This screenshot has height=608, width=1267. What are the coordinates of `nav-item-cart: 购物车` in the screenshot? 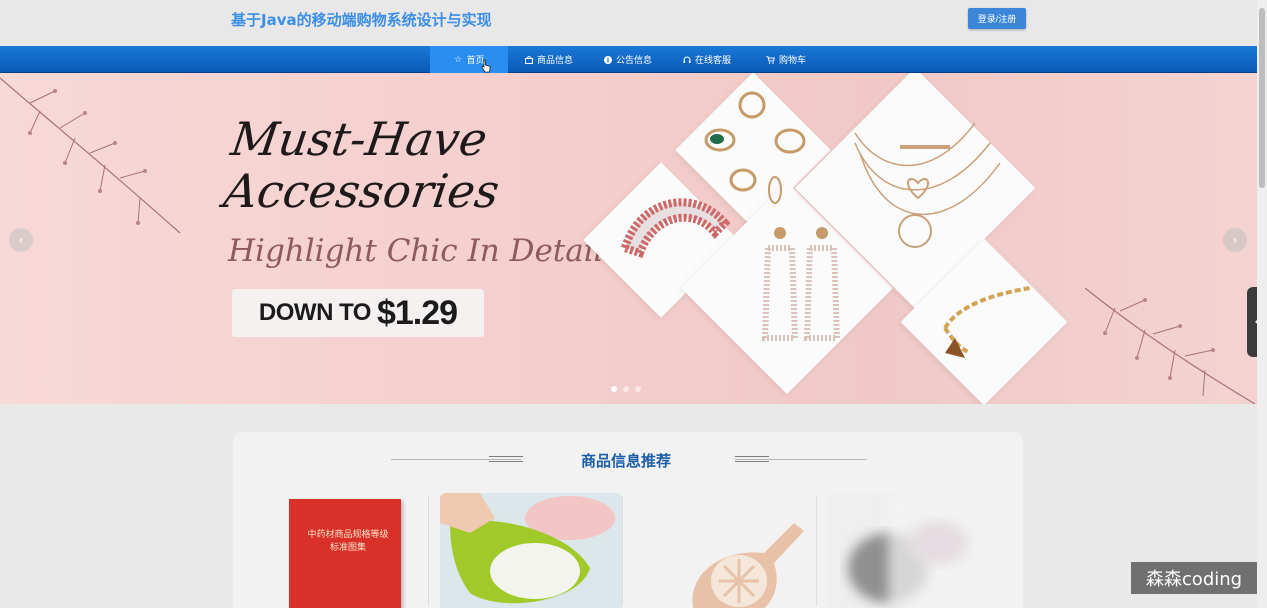 It's located at (786, 59).